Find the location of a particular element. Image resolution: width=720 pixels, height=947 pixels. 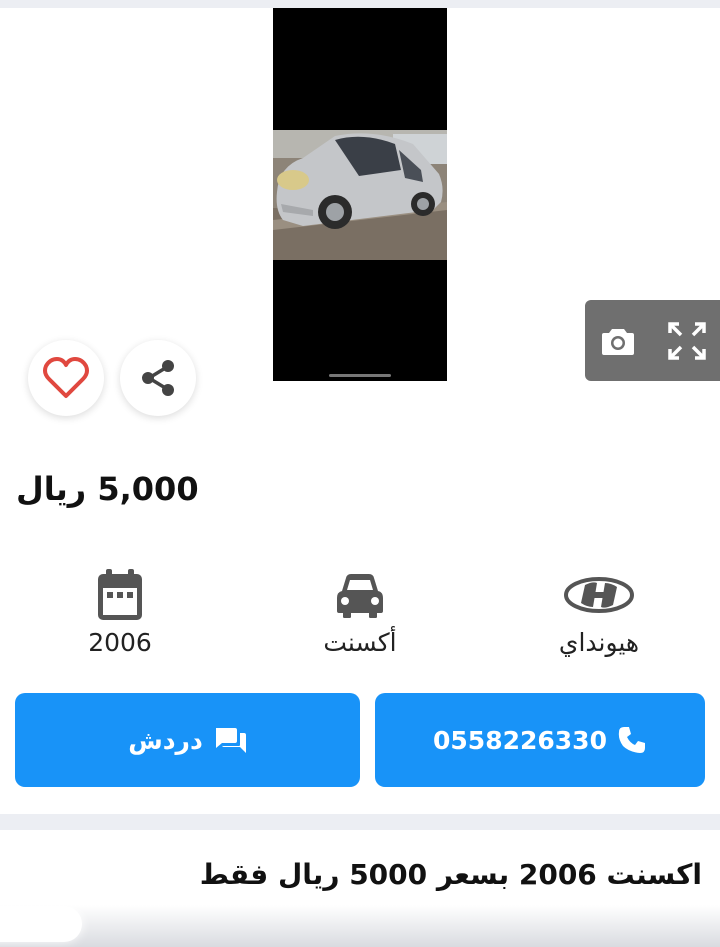

car-photo is located at coordinates (360, 195).